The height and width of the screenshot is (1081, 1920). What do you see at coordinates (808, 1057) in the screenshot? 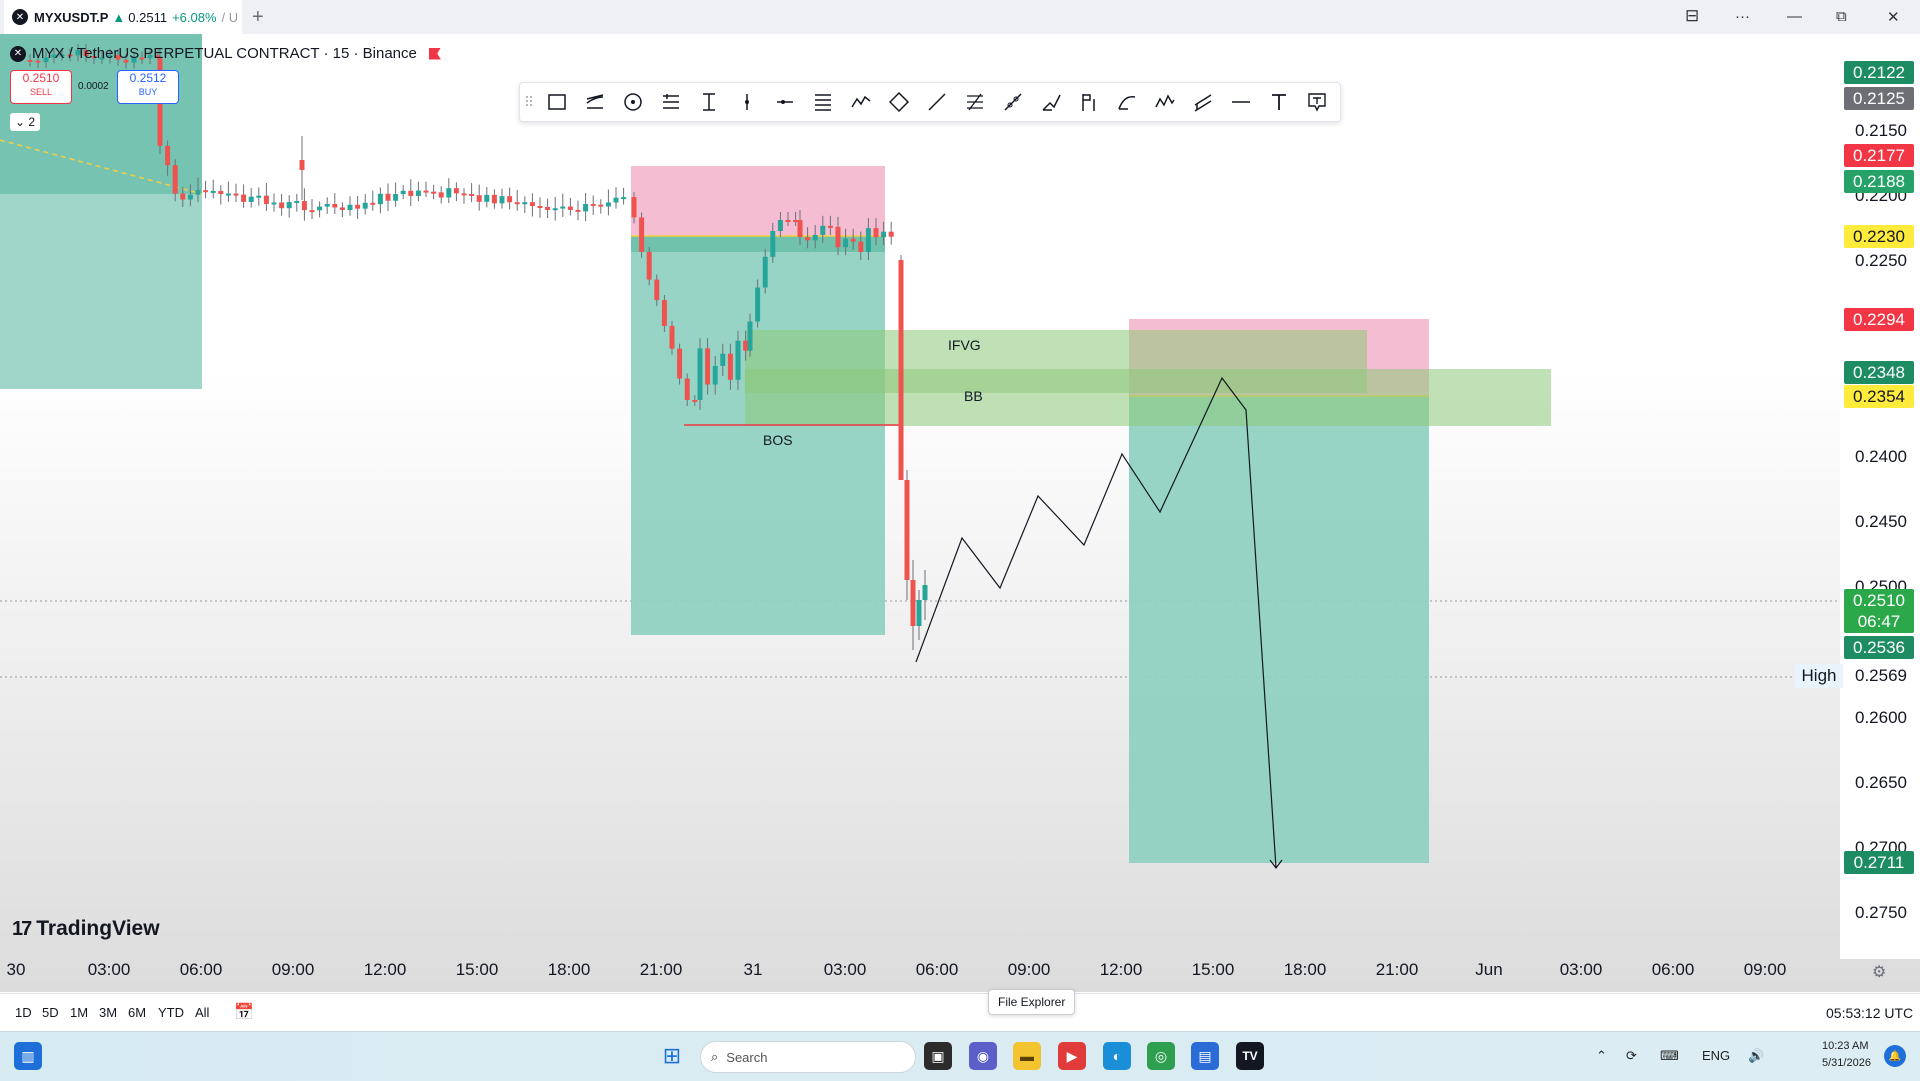
I see `taskbar-search: ⌕ Search` at bounding box center [808, 1057].